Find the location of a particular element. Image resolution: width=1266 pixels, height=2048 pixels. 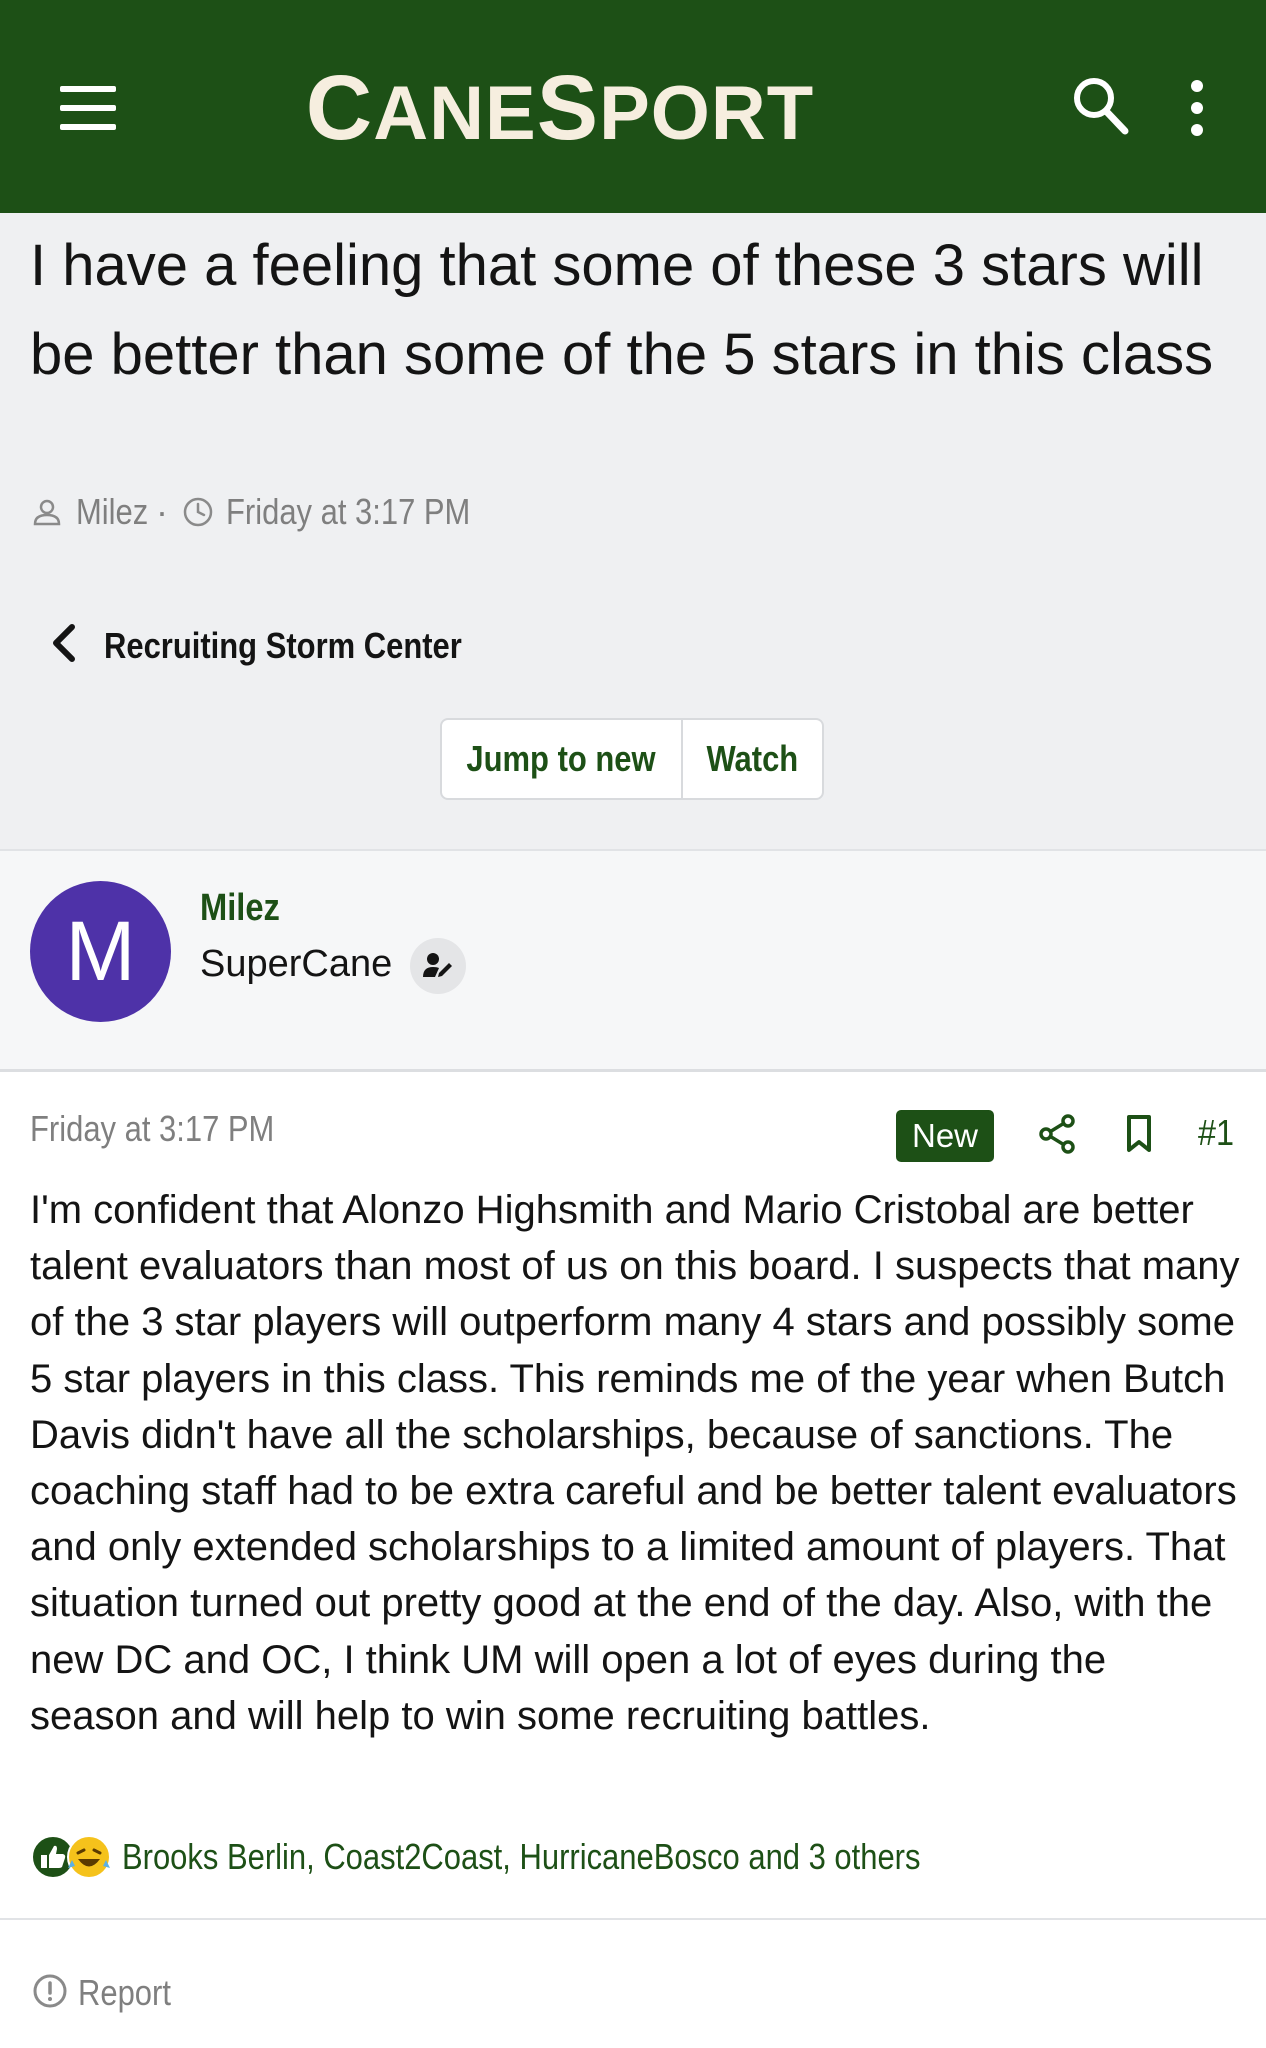

new-badge: New is located at coordinates (945, 1136).